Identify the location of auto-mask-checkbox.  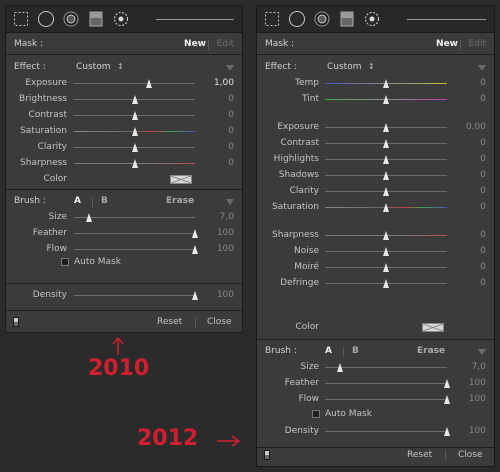
(316, 414).